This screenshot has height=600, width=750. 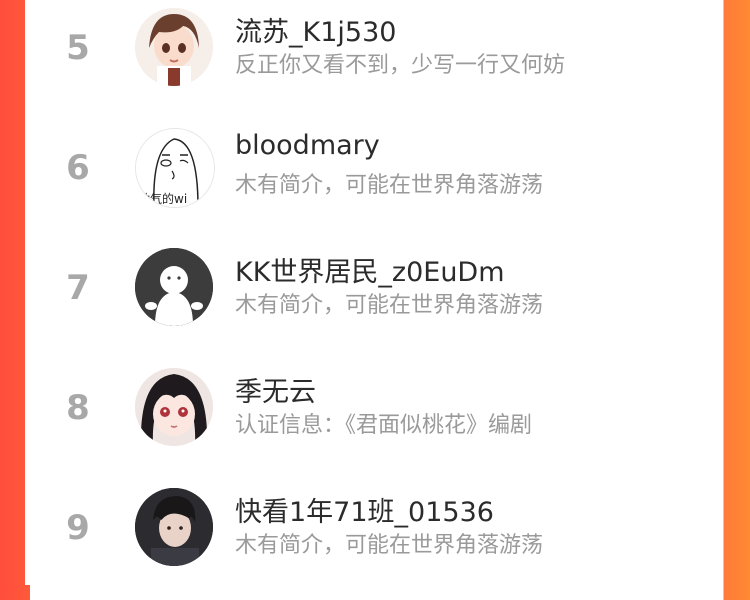 I want to click on rank-number: 8, so click(x=78, y=408).